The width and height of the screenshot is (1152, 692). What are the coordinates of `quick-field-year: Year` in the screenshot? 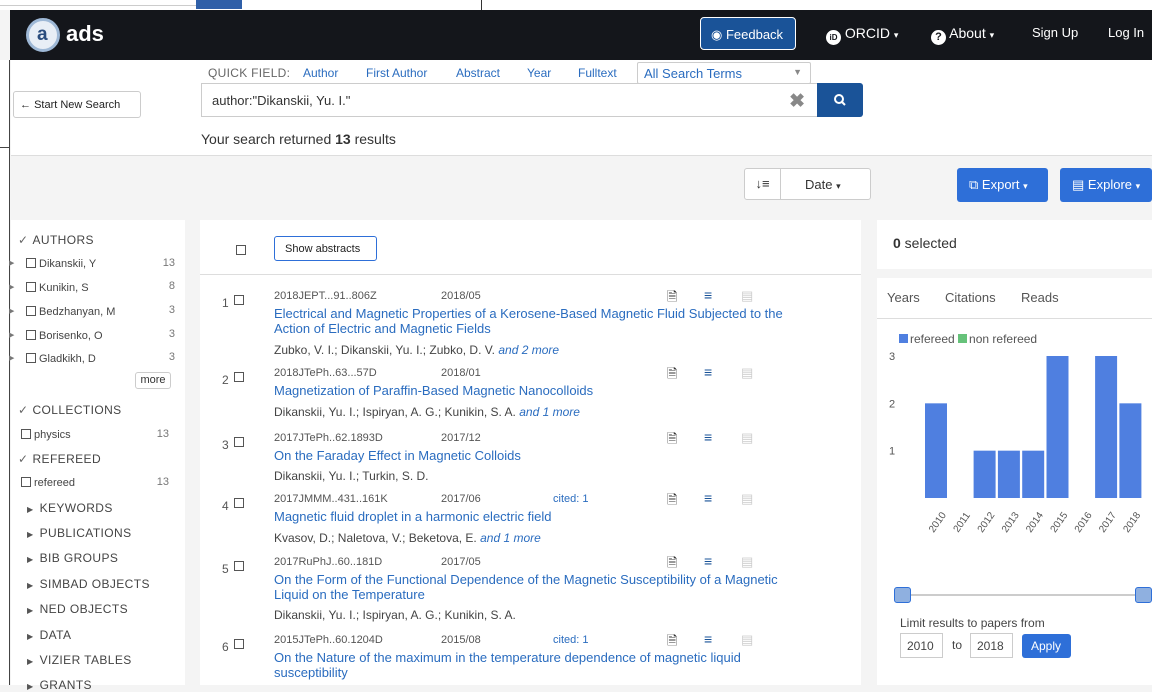 It's located at (539, 73).